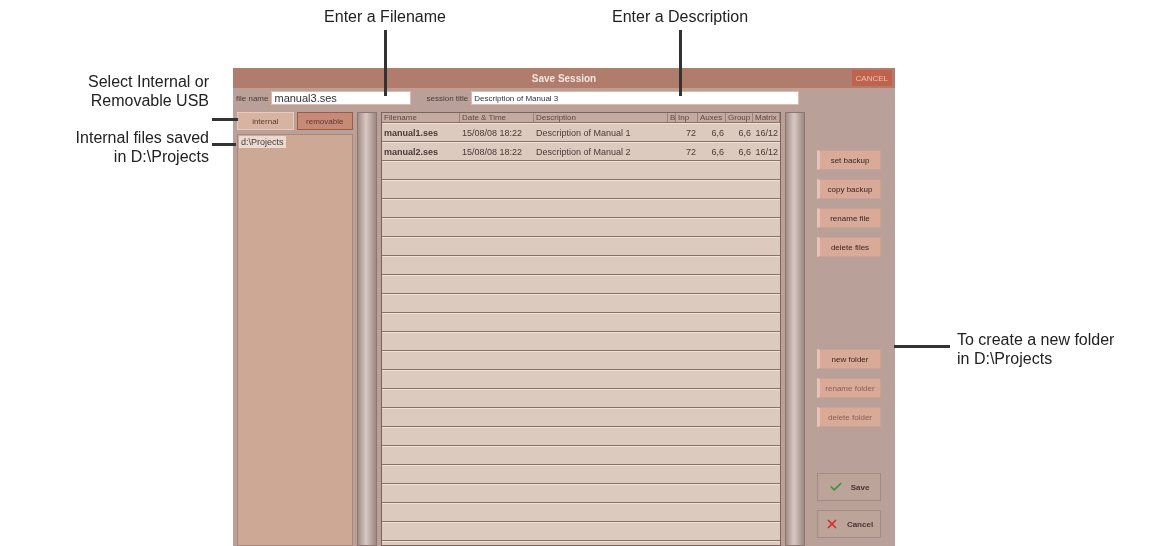 This screenshot has height=546, width=1166. Describe the element at coordinates (849, 189) in the screenshot. I see `action-button: copy backup` at that location.